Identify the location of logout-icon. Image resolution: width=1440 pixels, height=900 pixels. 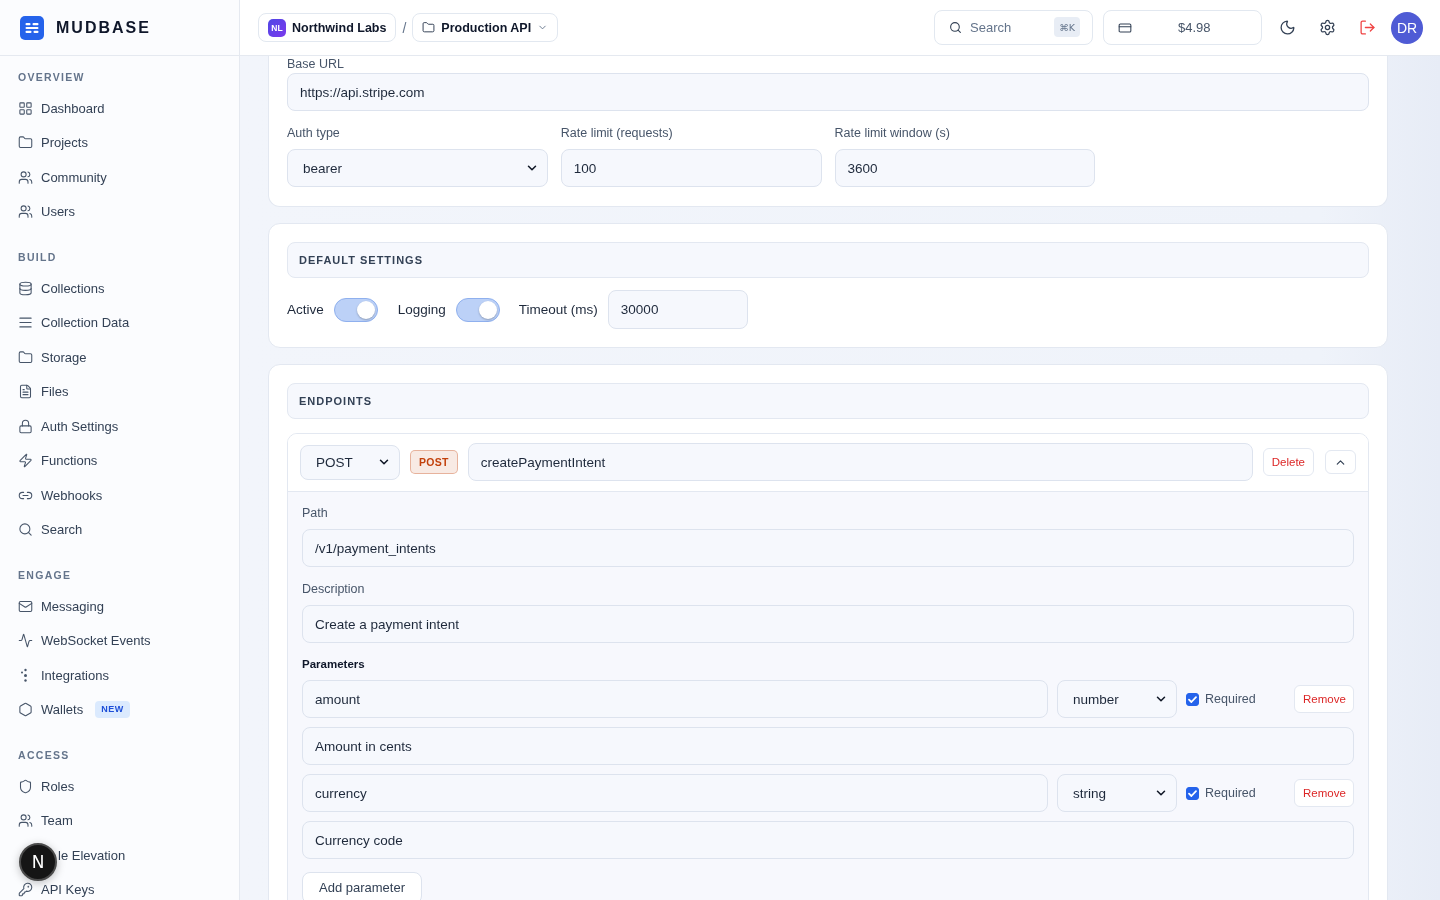
(1367, 27).